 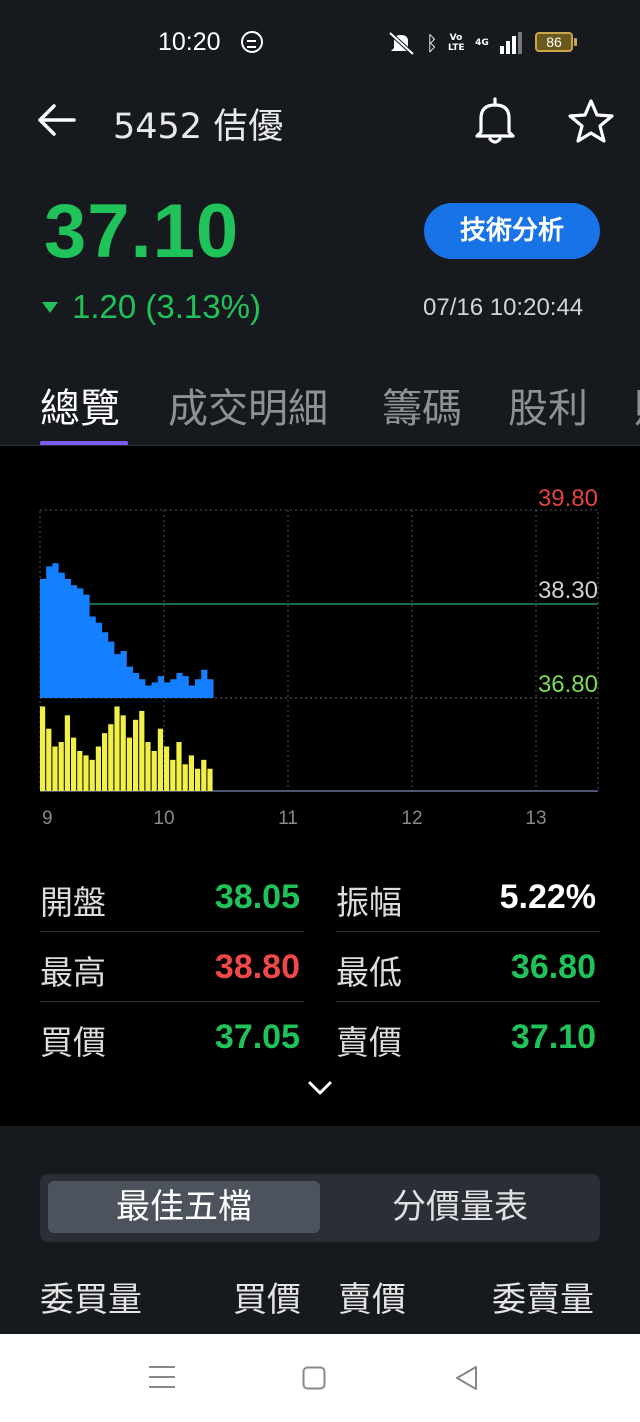 I want to click on down-triangle-icon, so click(x=50, y=307).